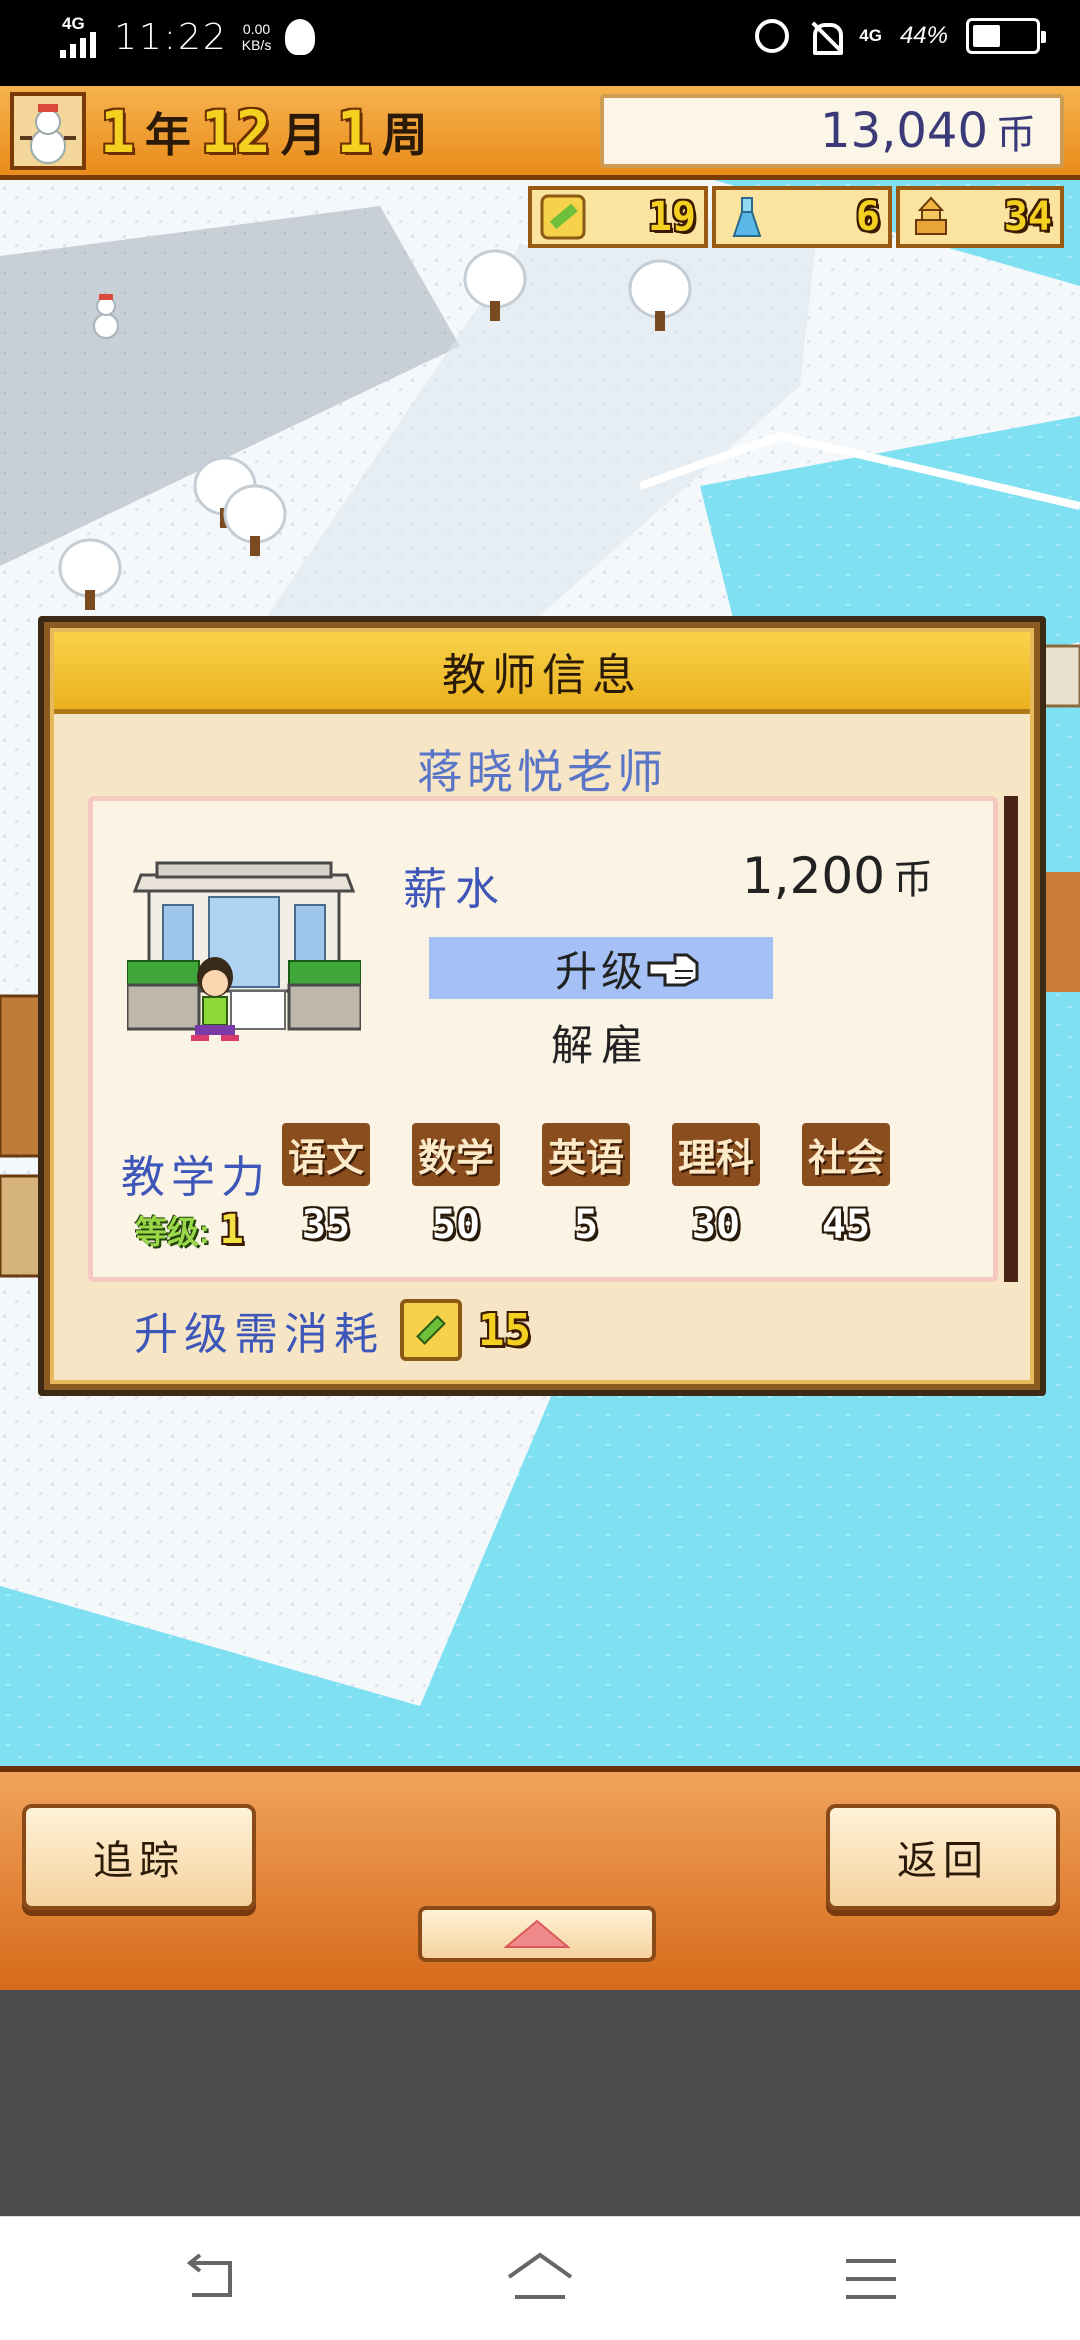  I want to click on year-number: 1, so click(117, 132).